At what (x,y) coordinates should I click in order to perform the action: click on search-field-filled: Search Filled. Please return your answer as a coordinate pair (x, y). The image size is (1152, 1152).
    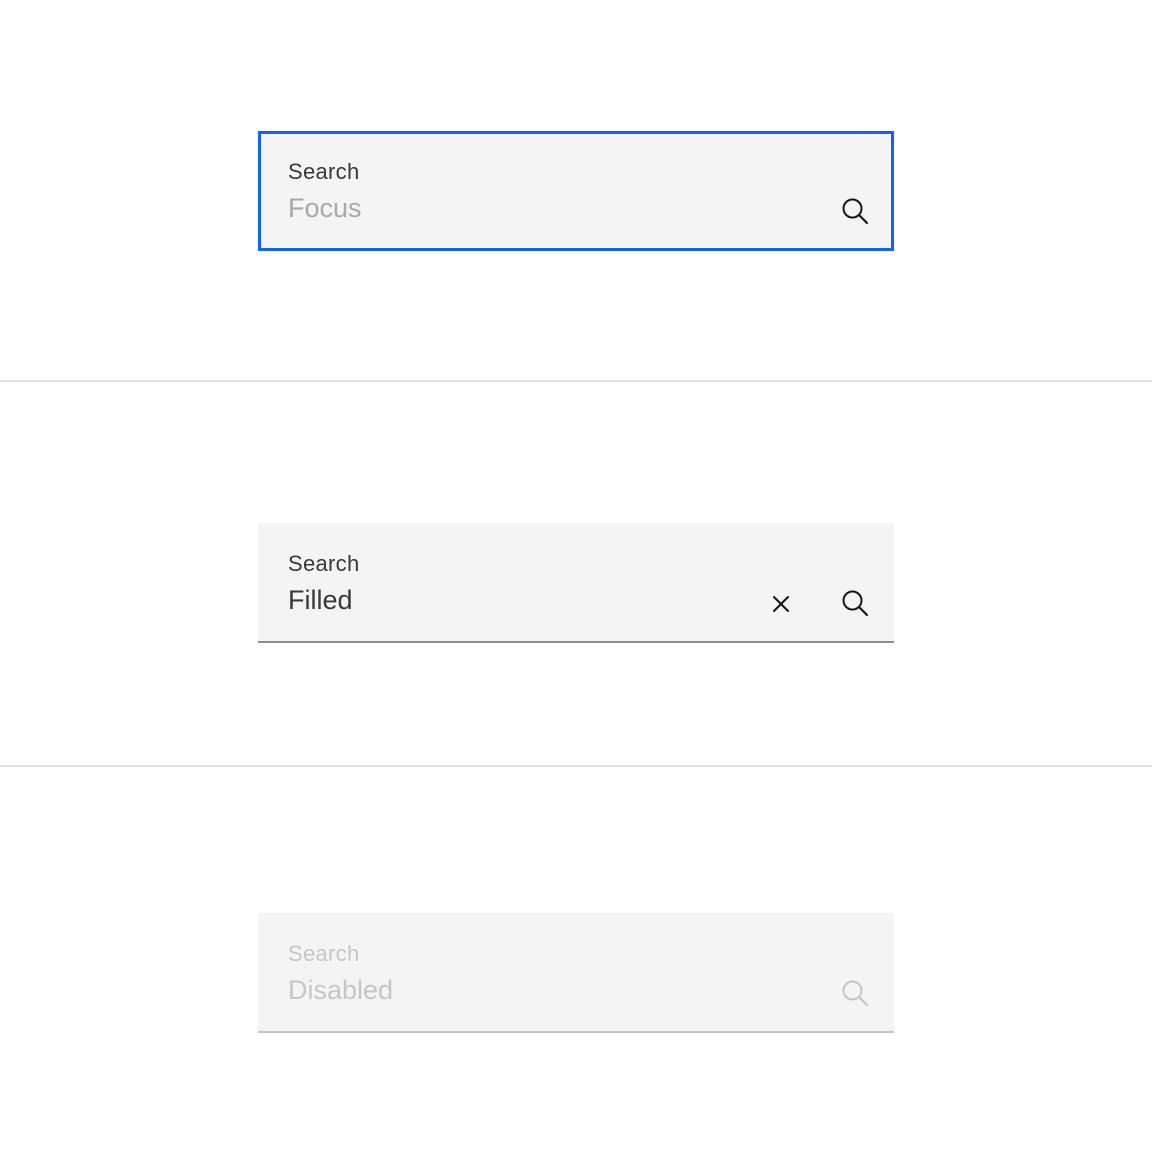
    Looking at the image, I should click on (576, 583).